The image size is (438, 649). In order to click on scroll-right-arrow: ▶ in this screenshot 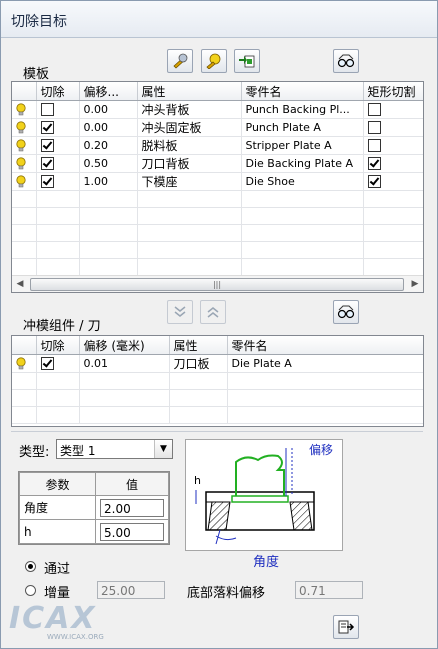, I will do `click(415, 284)`.